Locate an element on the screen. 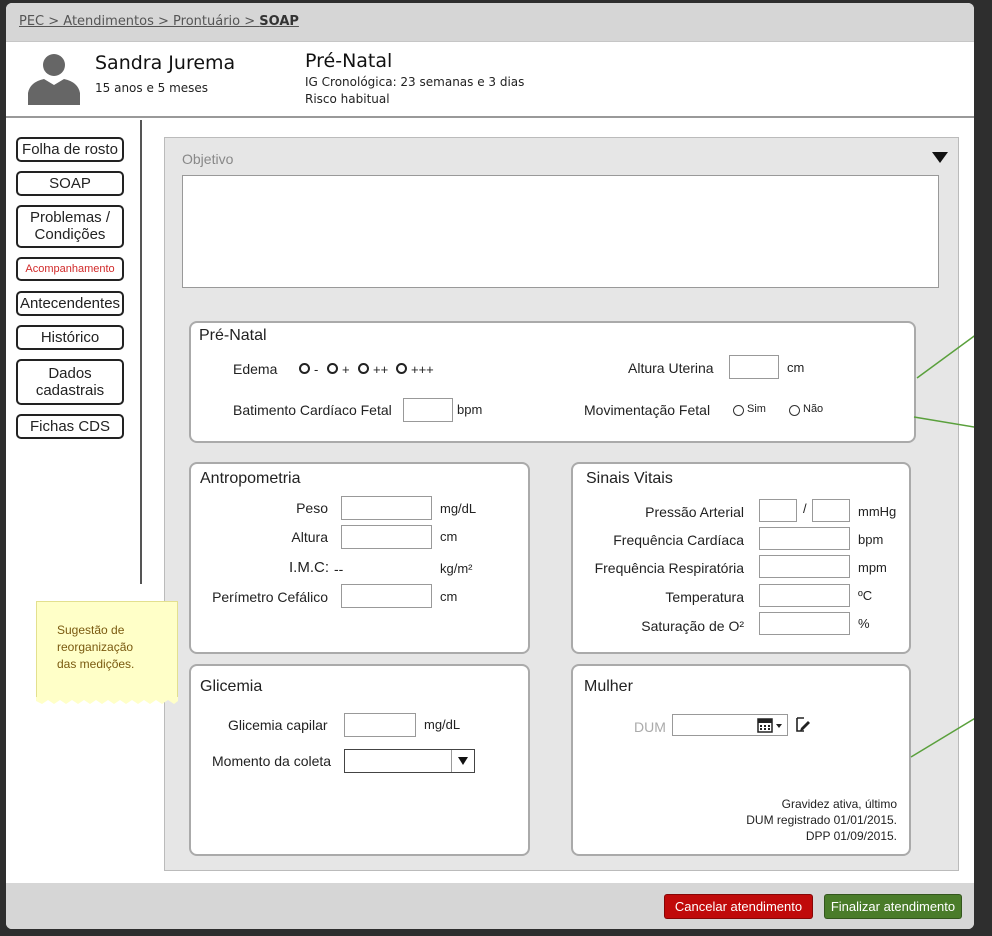  torn-edge is located at coordinates (107, 700).